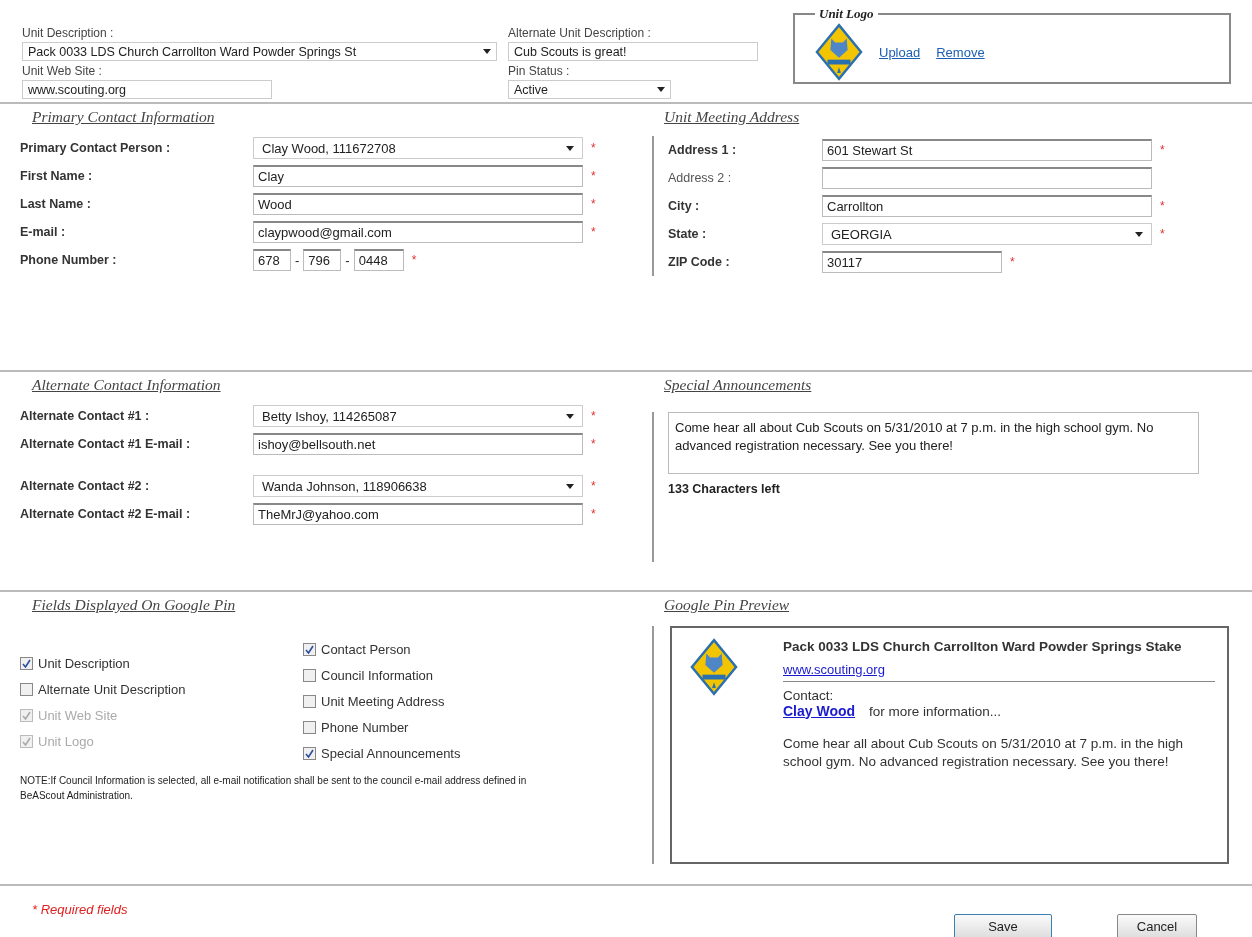  I want to click on phone-field: 796, so click(322, 260).